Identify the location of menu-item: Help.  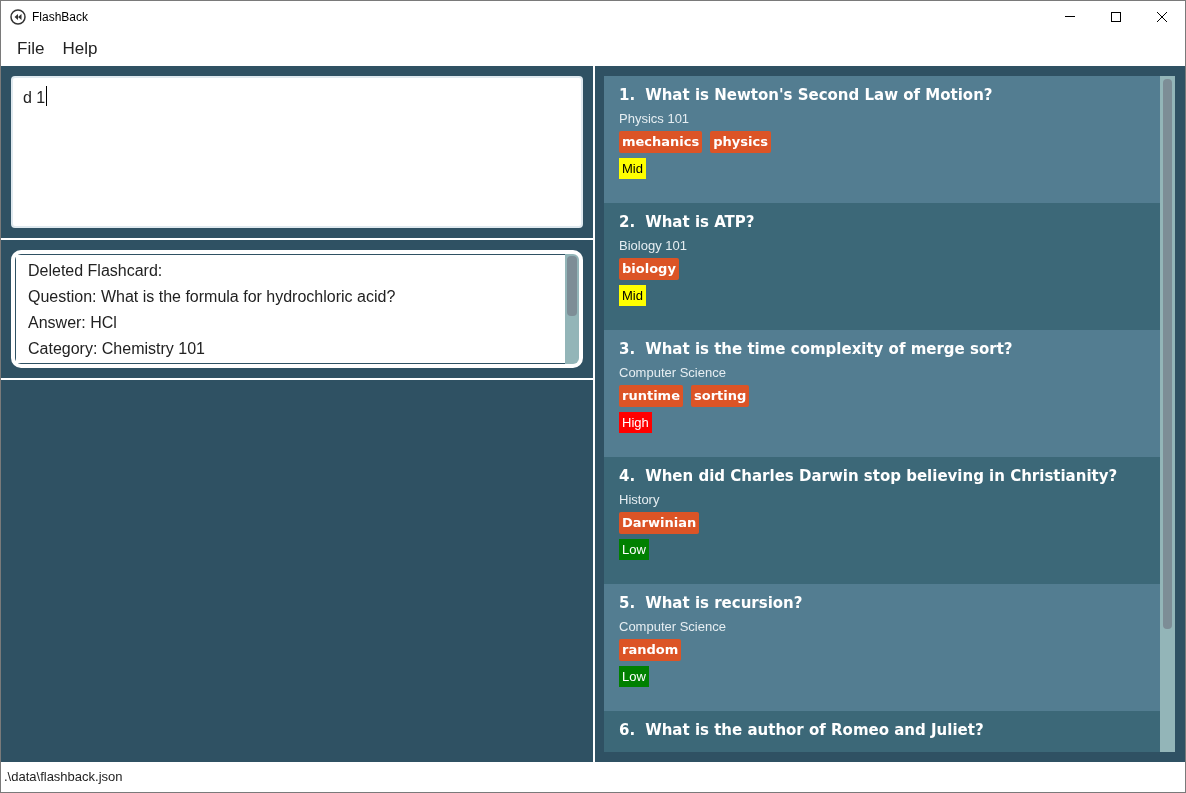
(80, 49).